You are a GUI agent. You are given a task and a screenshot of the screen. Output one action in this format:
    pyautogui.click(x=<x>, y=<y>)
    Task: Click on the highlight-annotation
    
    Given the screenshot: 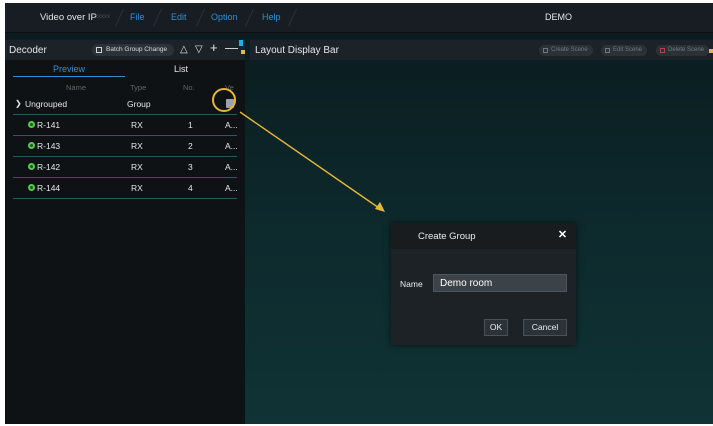 What is the action you would take?
    pyautogui.click(x=224, y=100)
    